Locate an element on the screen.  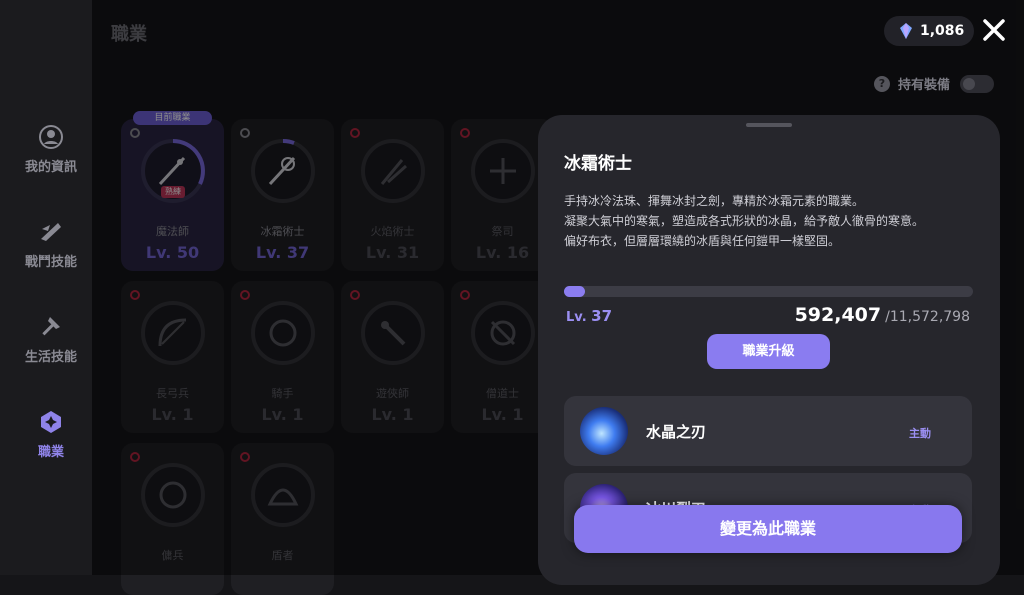
sidebar-item-label: 生活技能 is located at coordinates (50, 357).